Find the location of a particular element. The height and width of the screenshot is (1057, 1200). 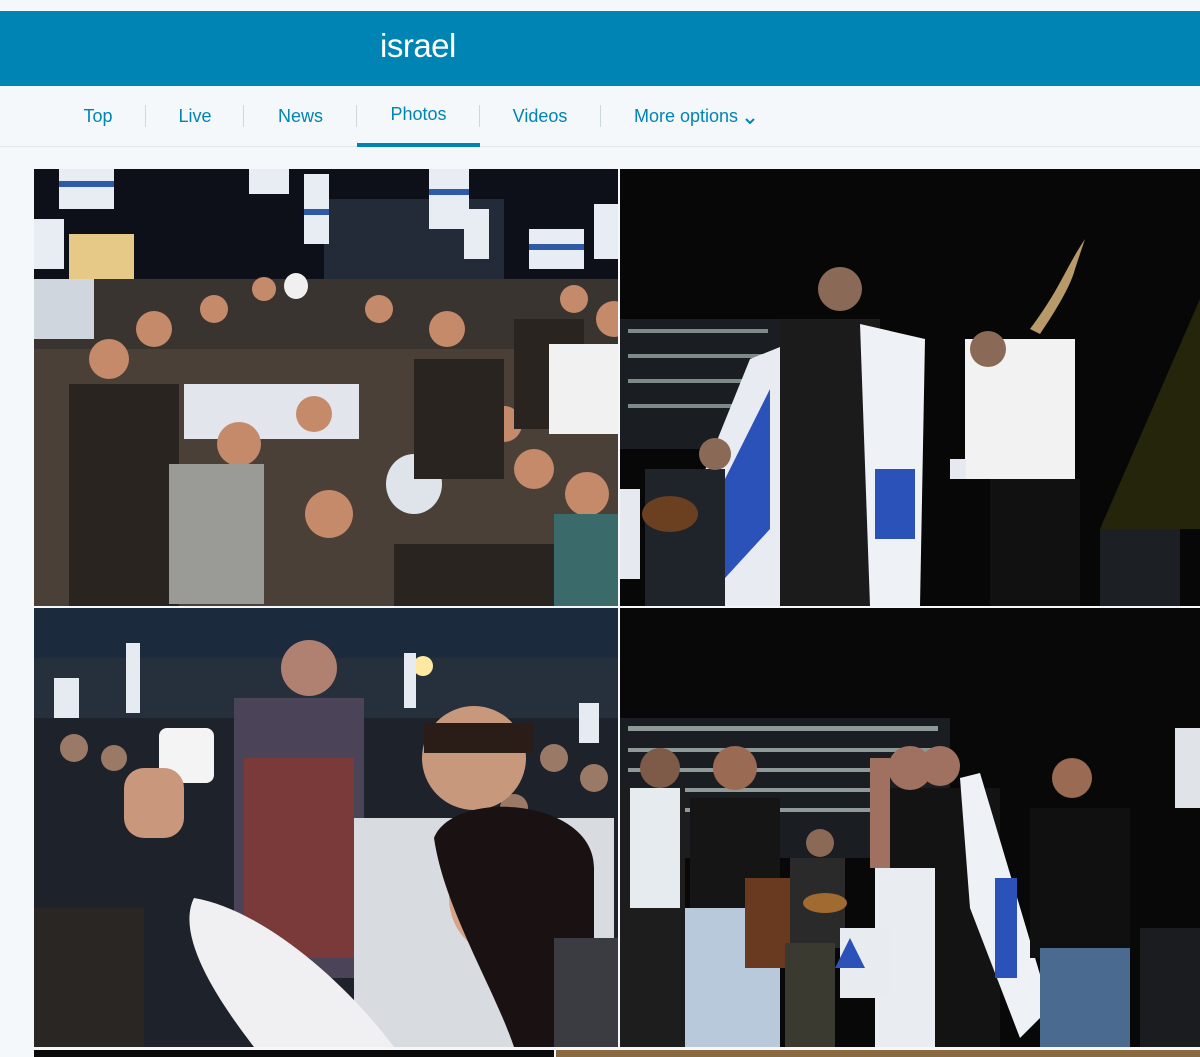

chevron-down-icon is located at coordinates (750, 117).